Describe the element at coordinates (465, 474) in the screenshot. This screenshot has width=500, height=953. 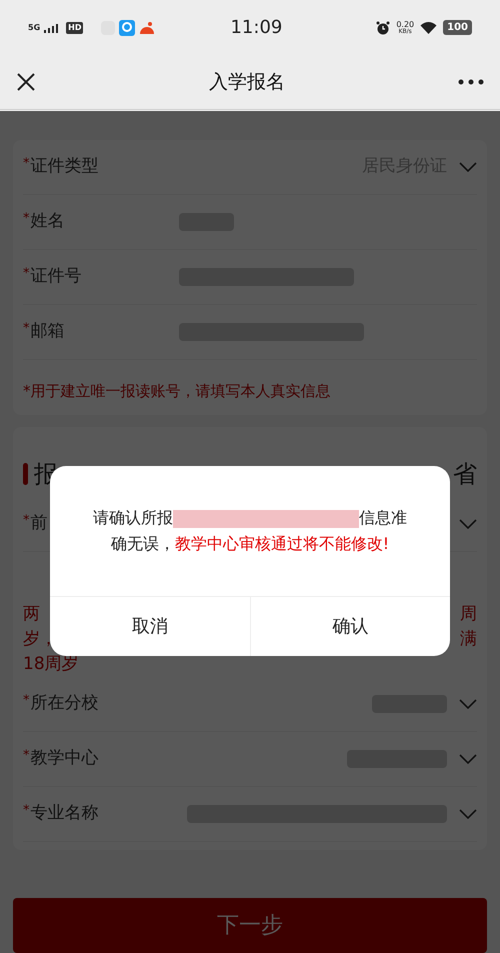
I see `province-label: 省` at that location.